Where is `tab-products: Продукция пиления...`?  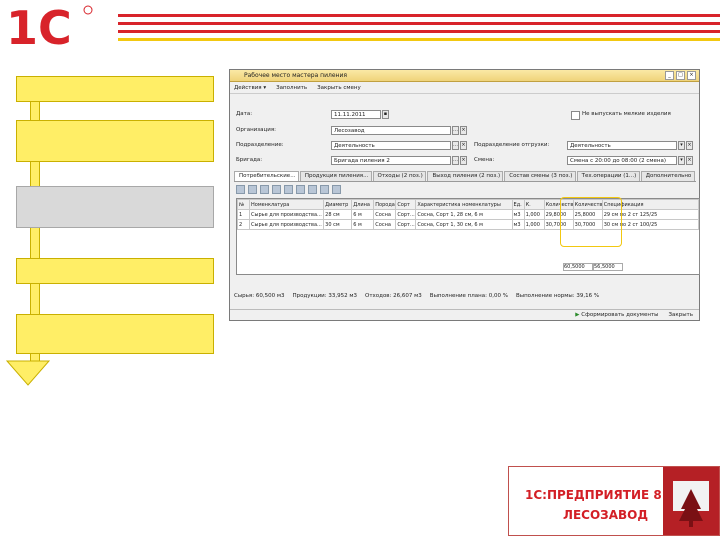 tab-products: Продукция пиления... is located at coordinates (335, 176).